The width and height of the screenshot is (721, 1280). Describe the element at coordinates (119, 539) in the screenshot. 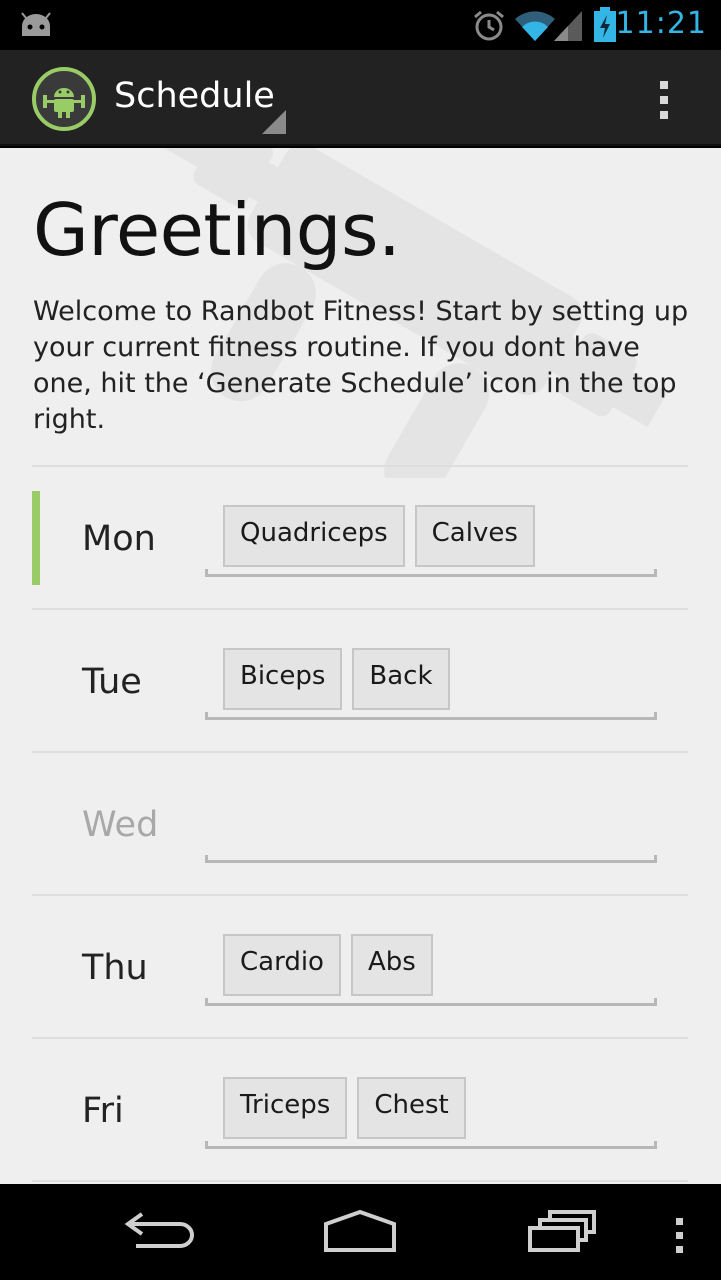

I see `day-label: Mon` at that location.